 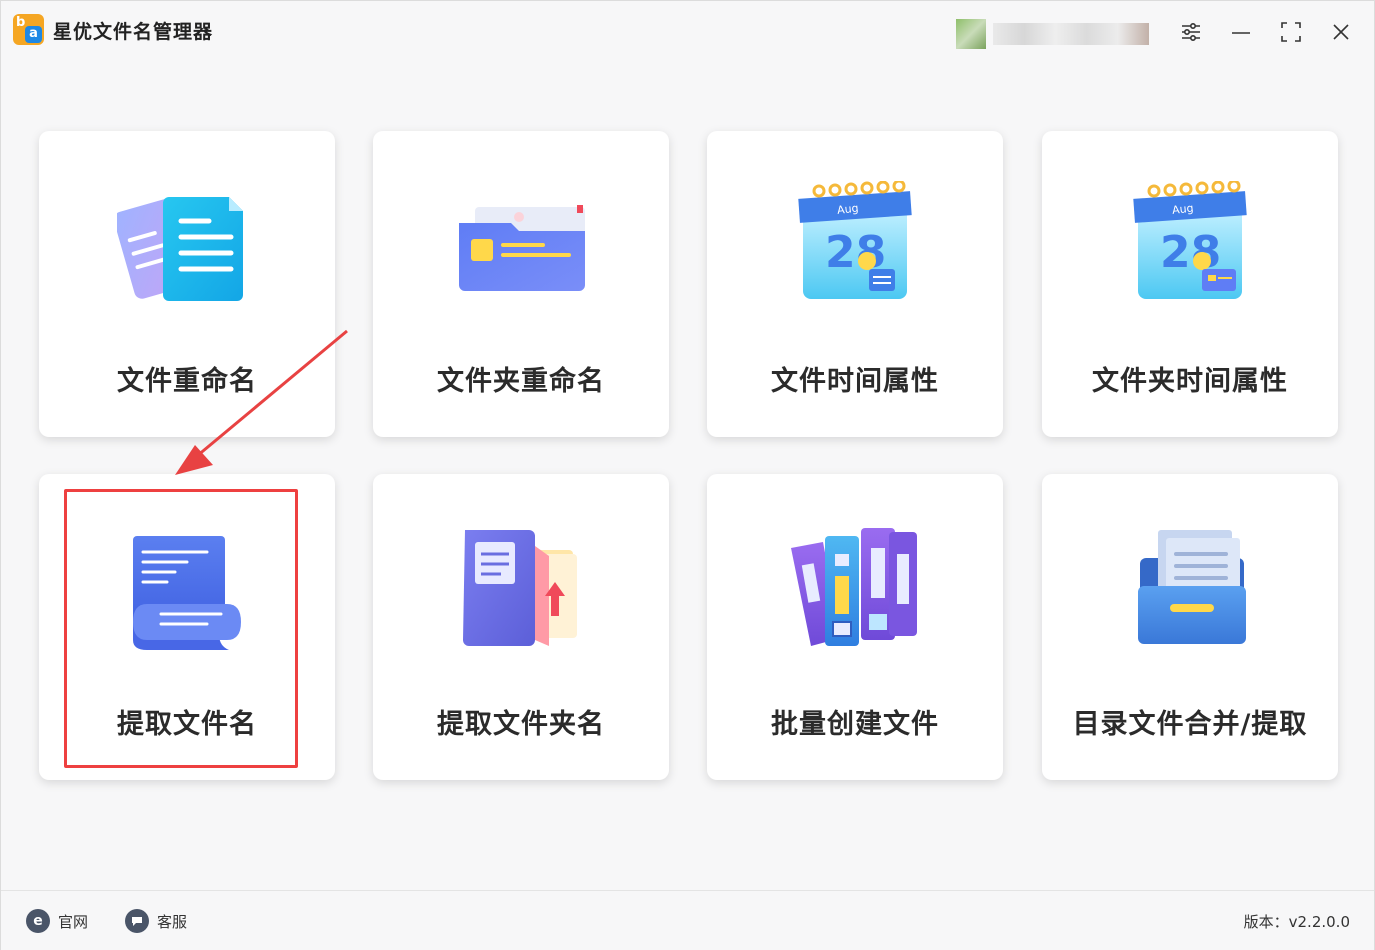 What do you see at coordinates (855, 381) in the screenshot?
I see `card-label: 文件时间属性` at bounding box center [855, 381].